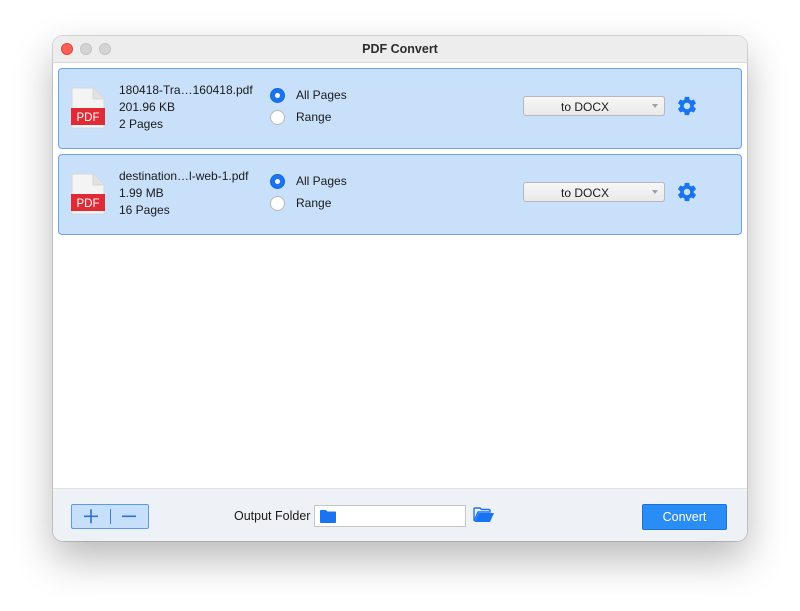  I want to click on window-title: PDF Convert, so click(400, 49).